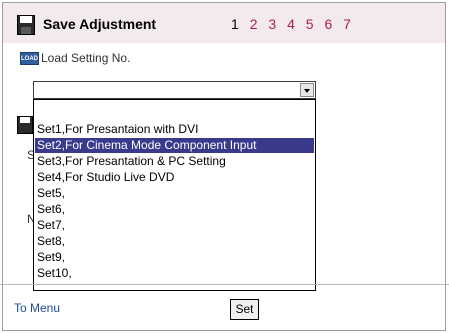  Describe the element at coordinates (174, 145) in the screenshot. I see `option-set2: Set2,For Cinema Mode Component Input` at that location.